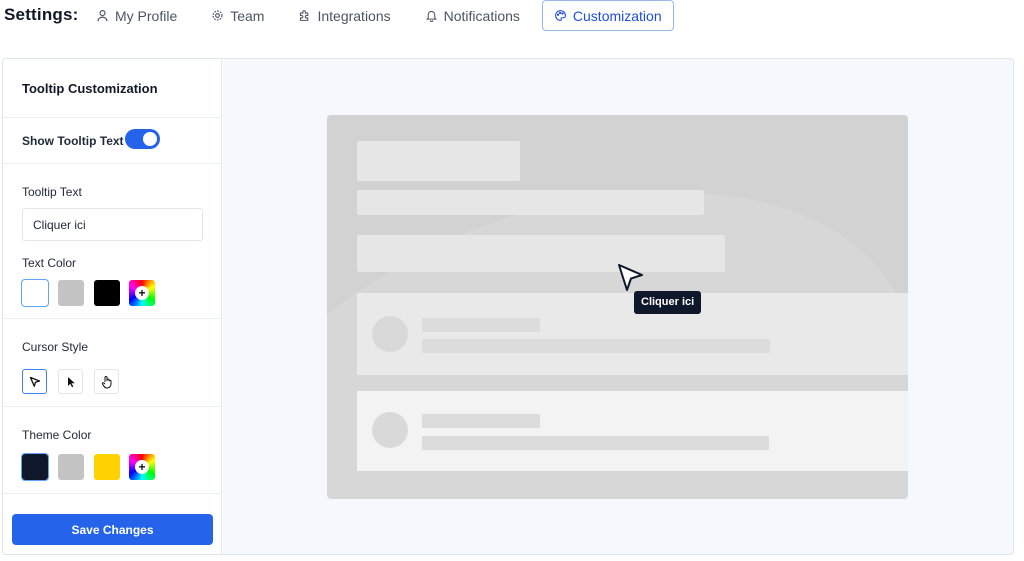 The image size is (1024, 561). Describe the element at coordinates (481, 15) in the screenshot. I see `tab-label: Notifications` at that location.